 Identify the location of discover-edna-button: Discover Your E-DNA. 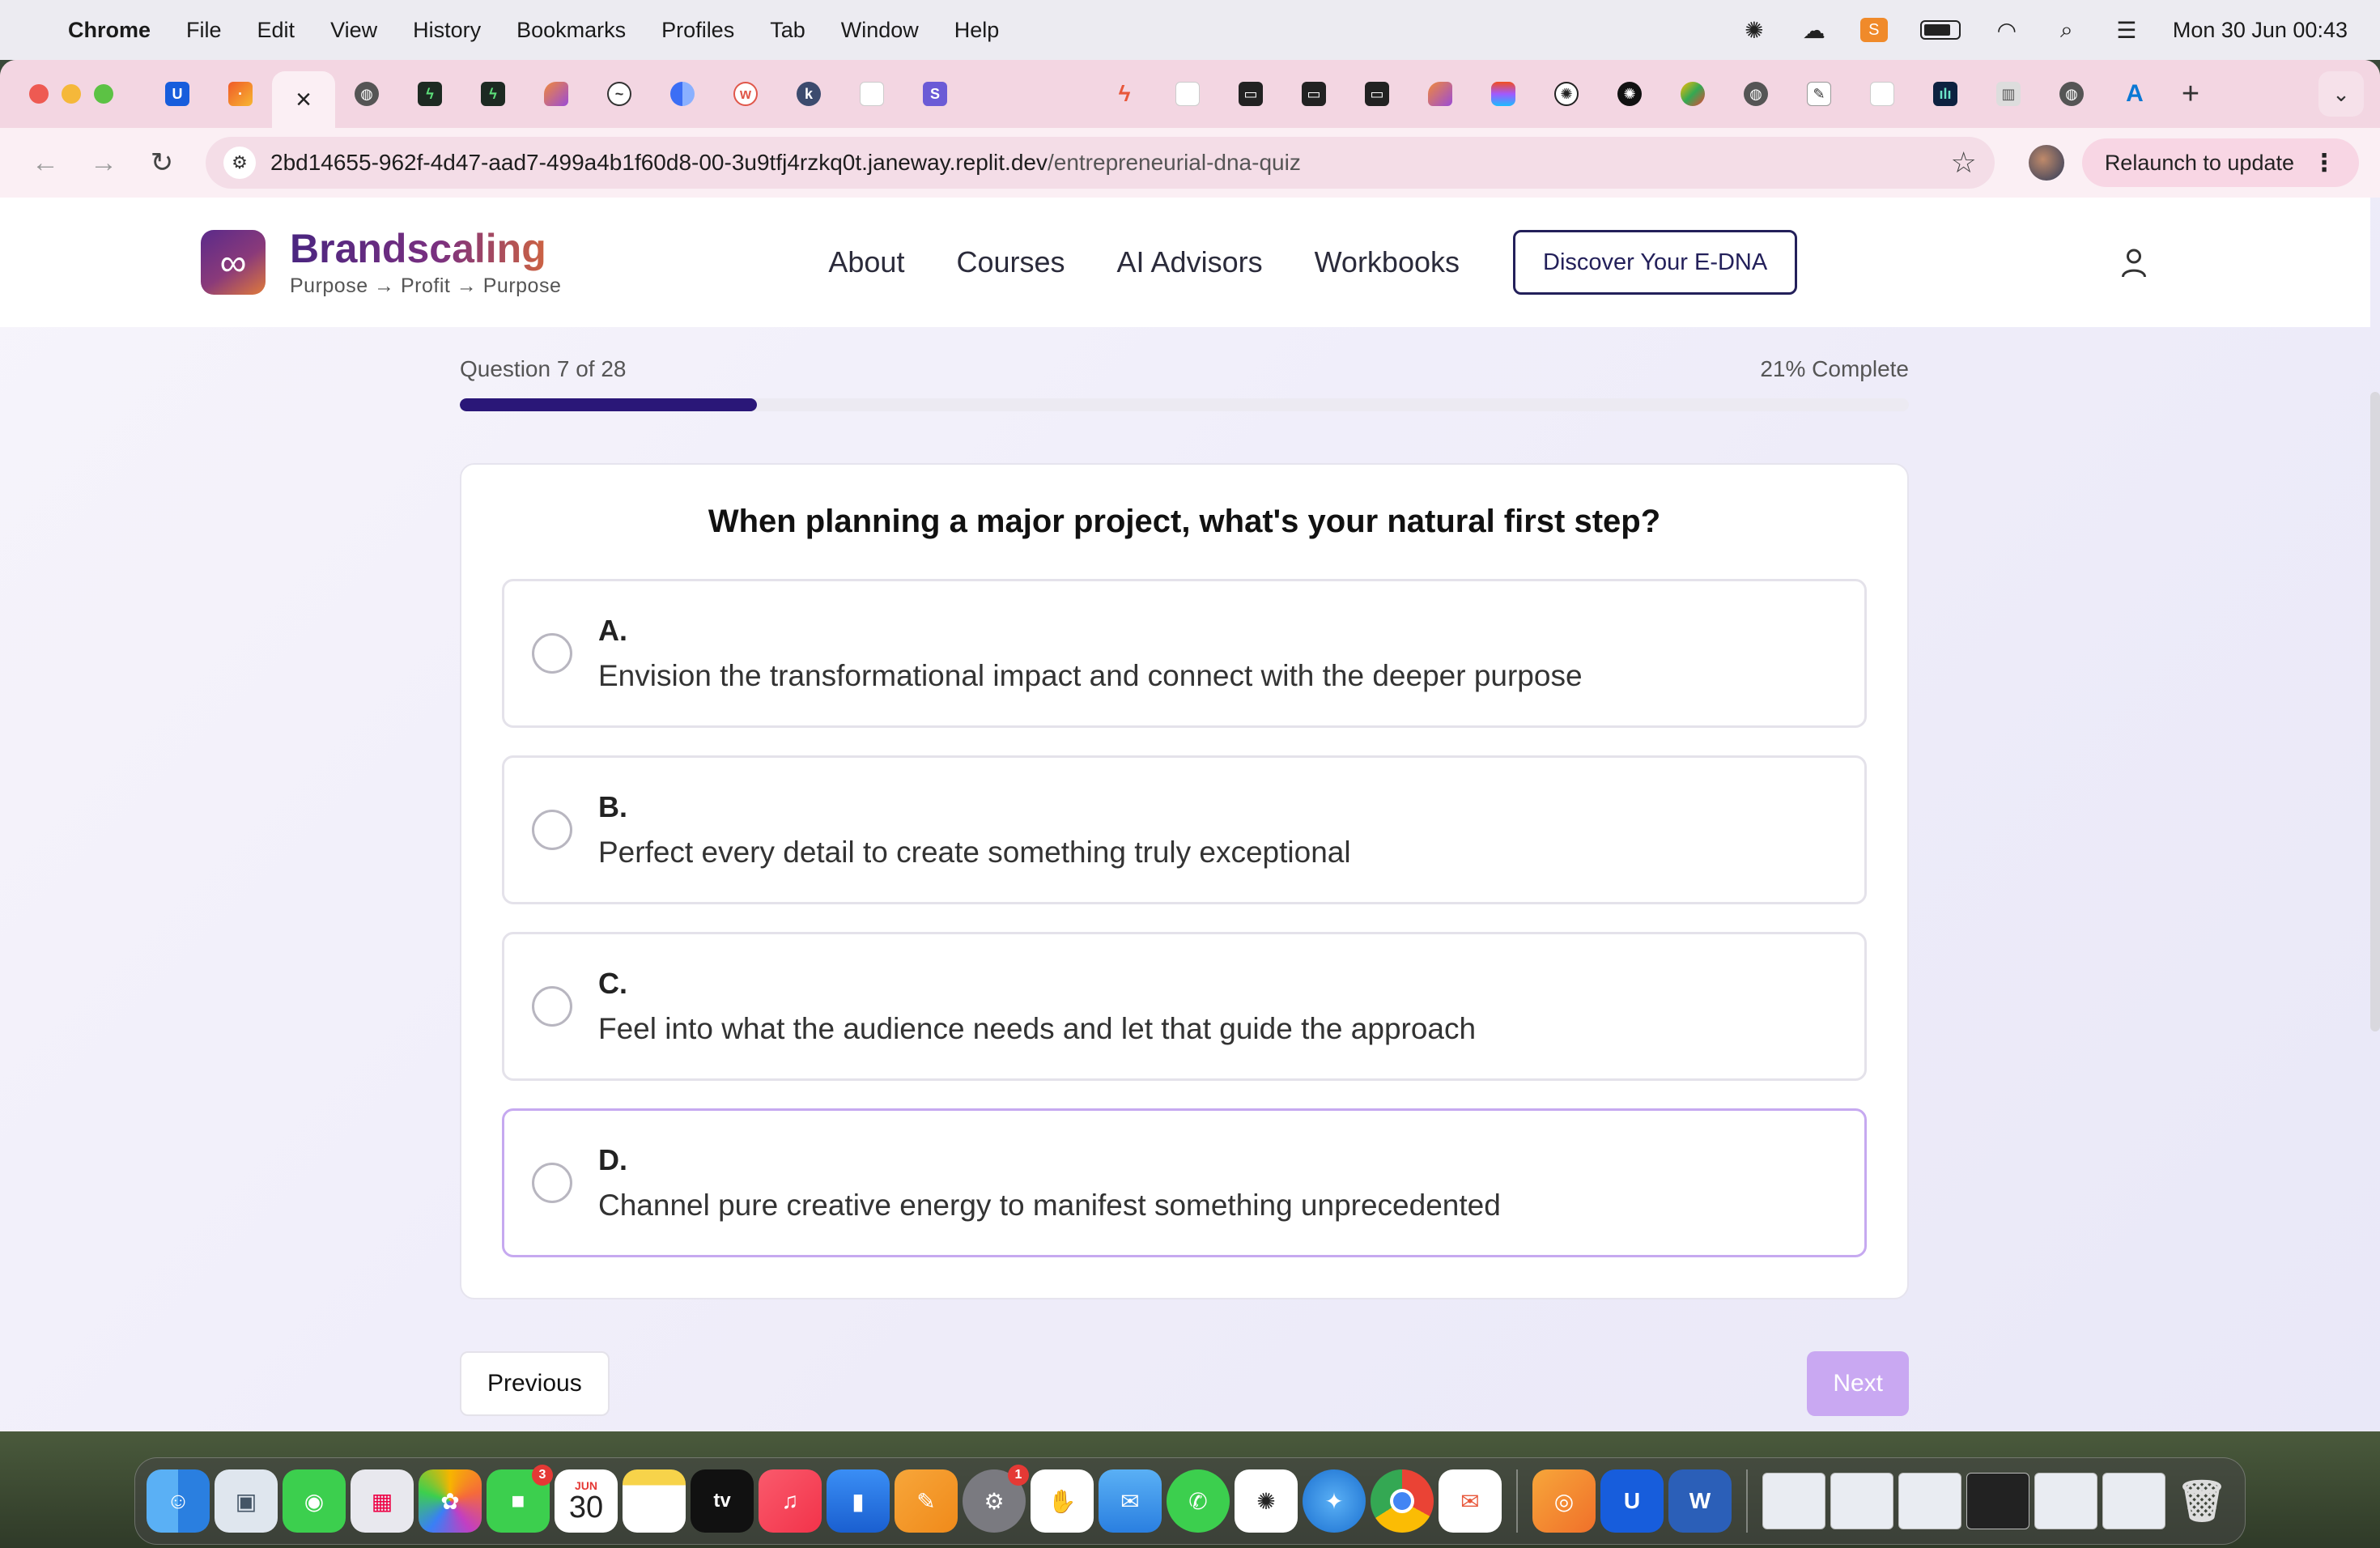
(1655, 262).